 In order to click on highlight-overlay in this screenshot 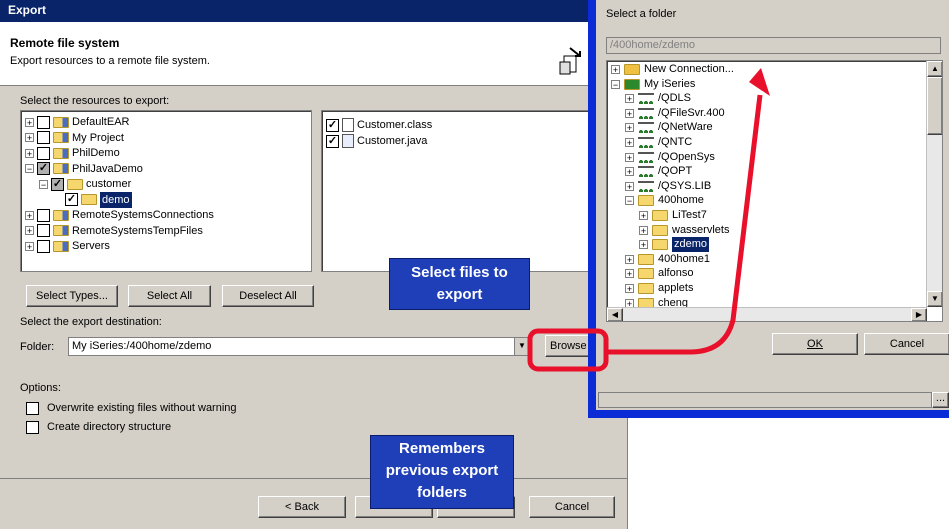, I will do `click(648, 220)`.